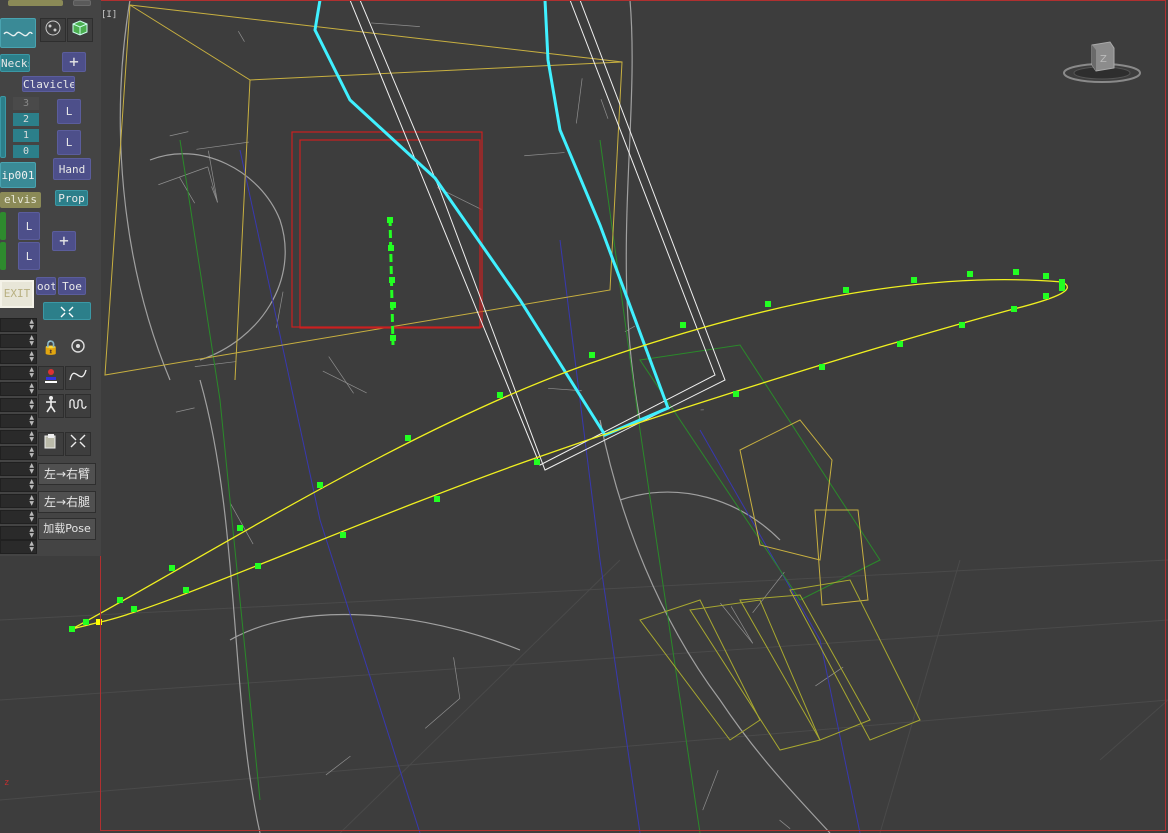 This screenshot has height=833, width=1168. Describe the element at coordinates (69, 142) in the screenshot. I see `forearm-l-button: L` at that location.